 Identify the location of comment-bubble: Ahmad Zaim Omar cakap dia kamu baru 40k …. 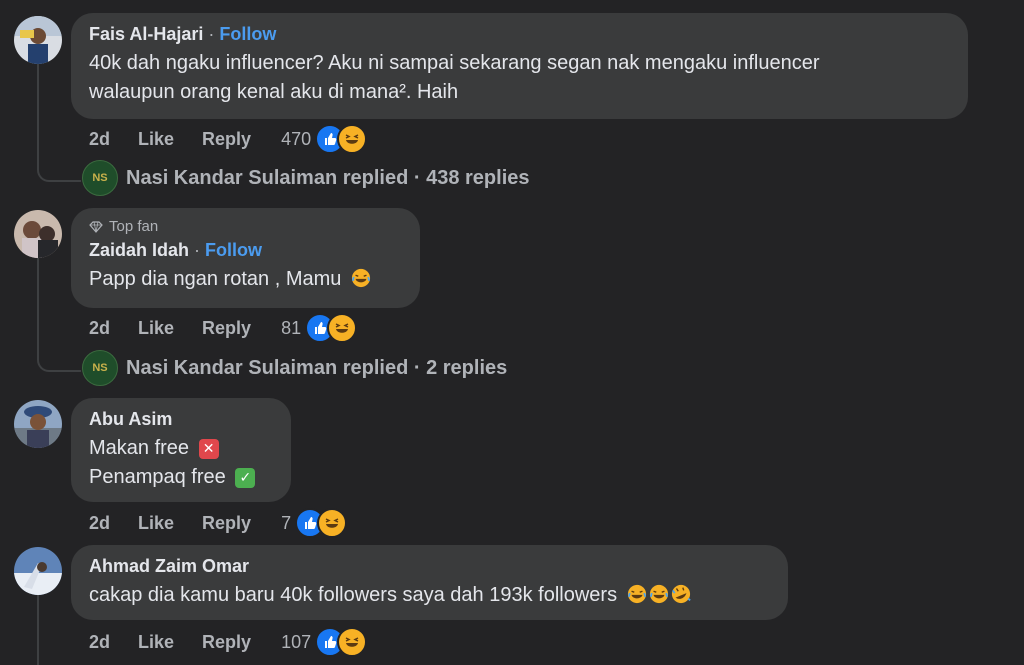
(429, 582).